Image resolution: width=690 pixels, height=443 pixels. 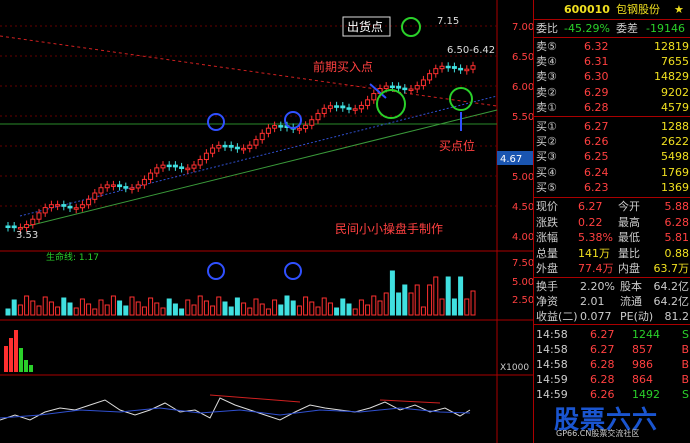 What do you see at coordinates (596, 92) in the screenshot?
I see `ask-price: 6.29` at bounding box center [596, 92].